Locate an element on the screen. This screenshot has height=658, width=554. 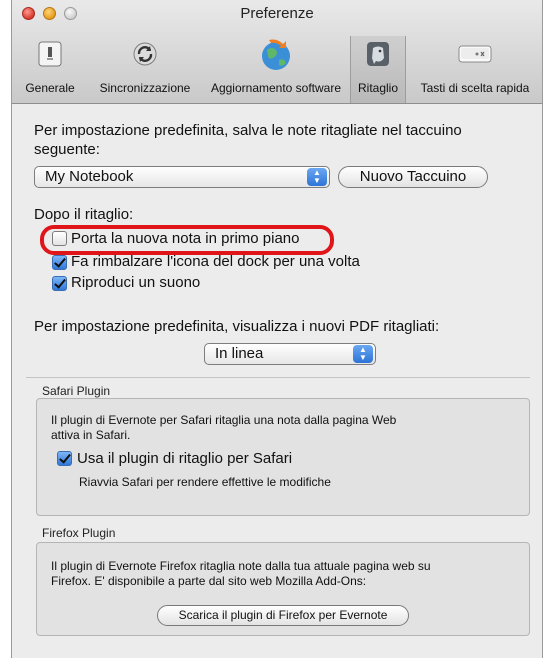
firefox-plugin-title: Firefox Plugin is located at coordinates (79, 533).